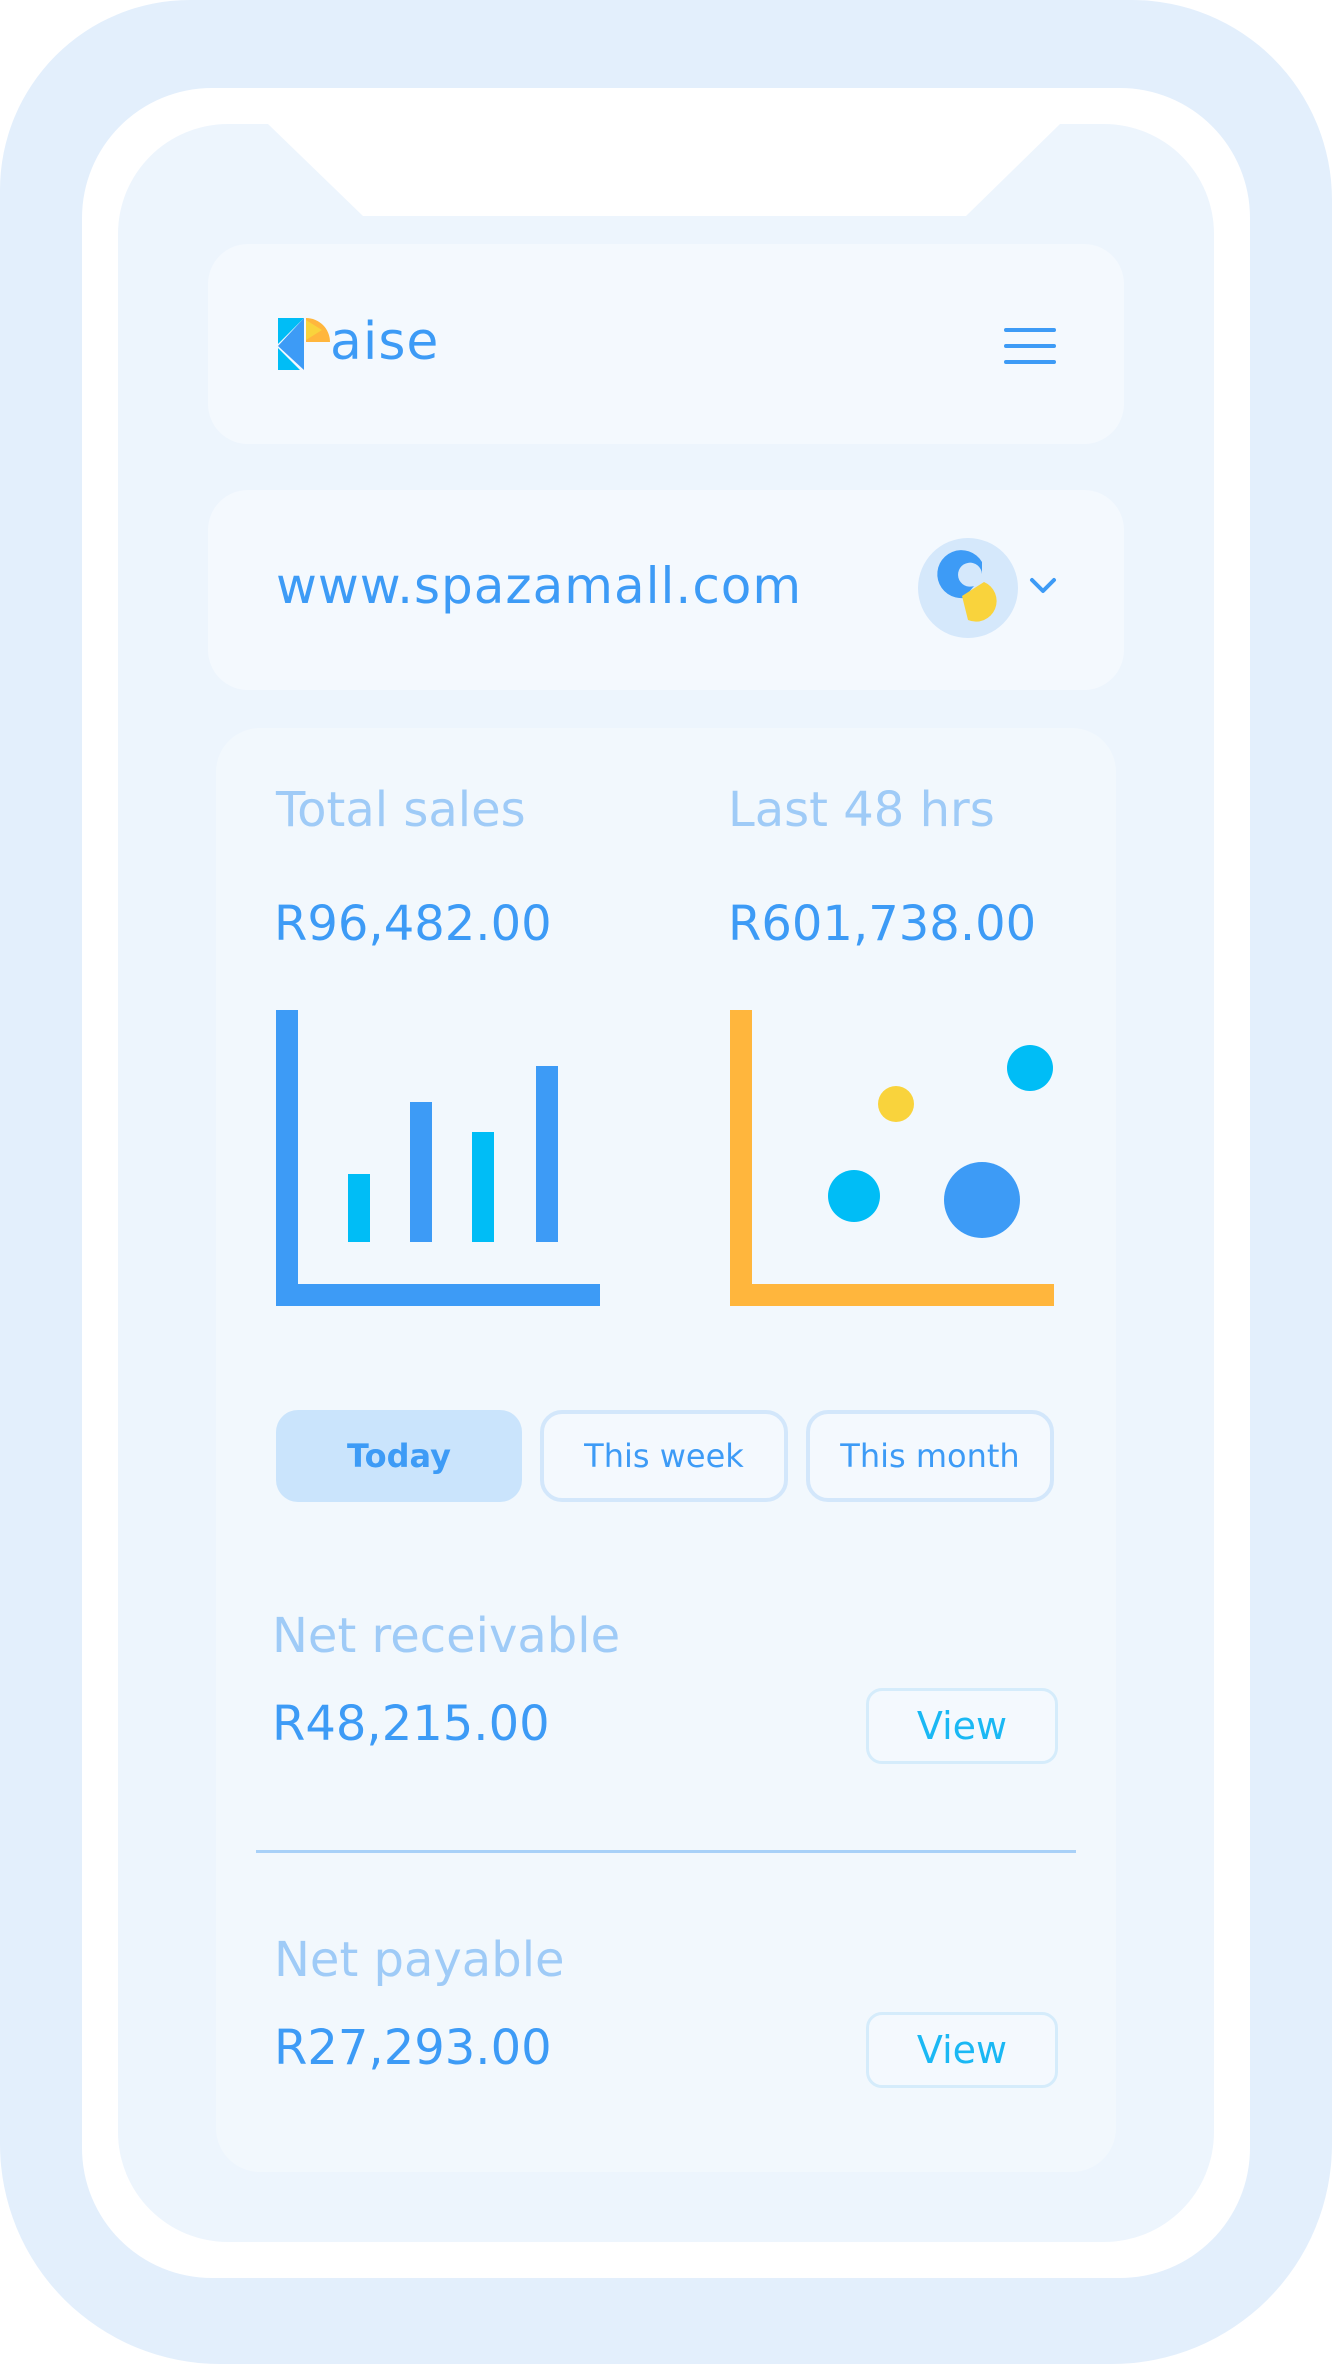  What do you see at coordinates (419, 1960) in the screenshot?
I see `net-payable-label: Net payable` at bounding box center [419, 1960].